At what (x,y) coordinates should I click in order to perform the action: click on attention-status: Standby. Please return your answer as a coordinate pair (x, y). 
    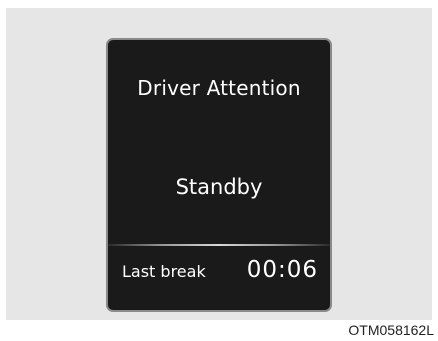
    Looking at the image, I should click on (219, 187).